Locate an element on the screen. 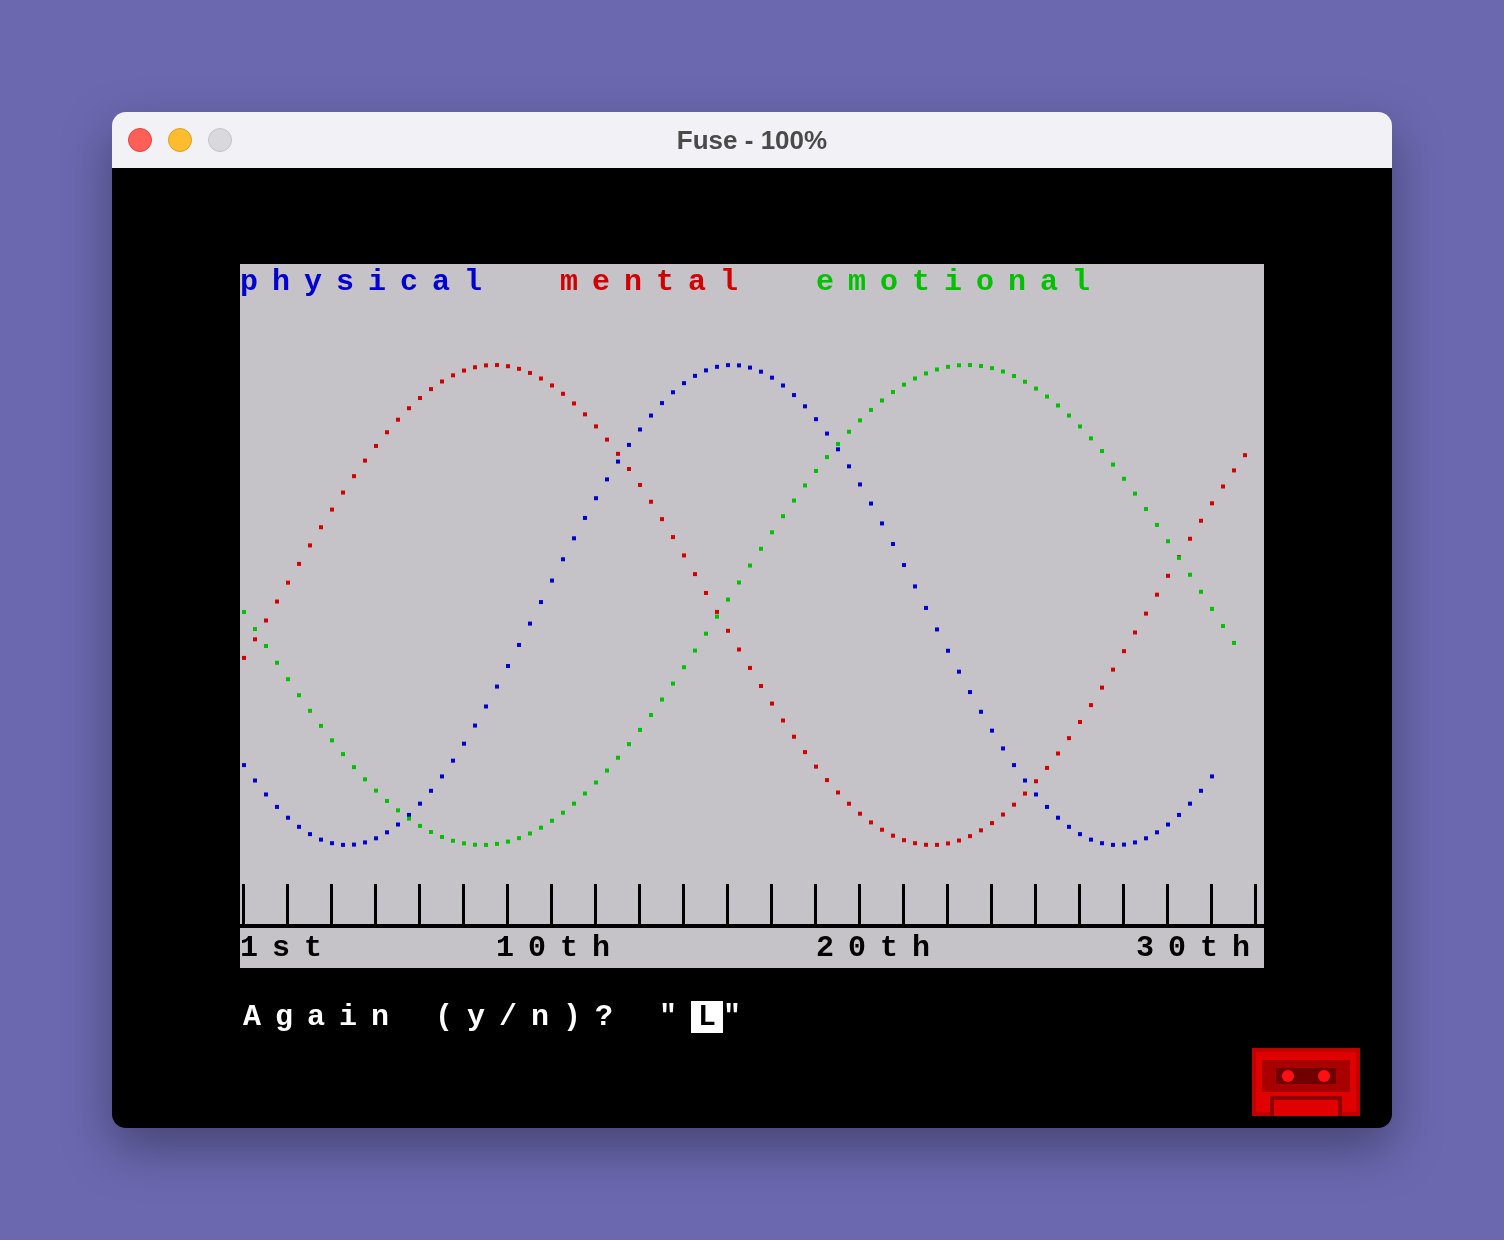  legend-label: emotional is located at coordinates (960, 282).